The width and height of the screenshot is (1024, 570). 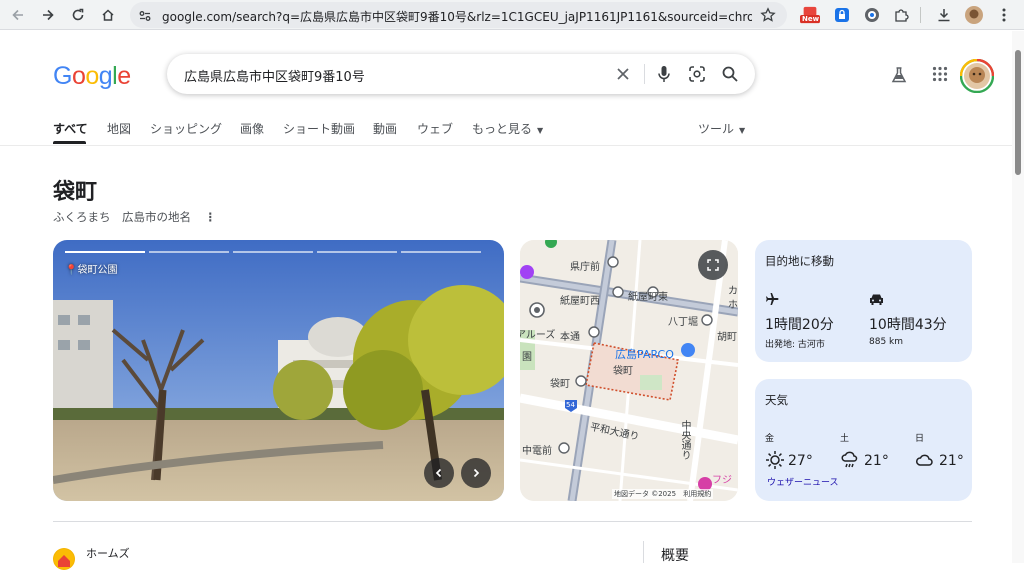 I want to click on map-label-fukuromachi-stop: 袋町, so click(x=560, y=384).